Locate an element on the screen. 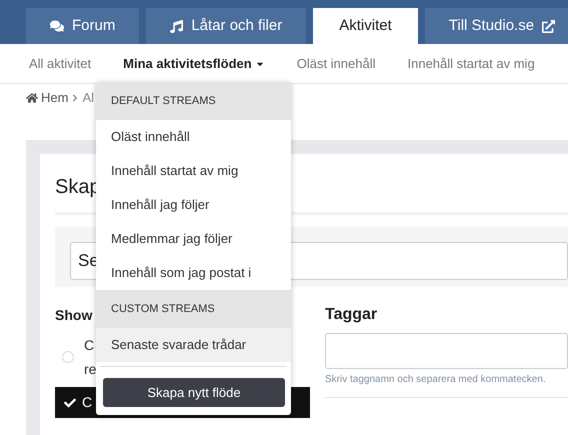 Image resolution: width=568 pixels, height=435 pixels. tags-hint: Skriv taggnamn och separera med kommatecken. is located at coordinates (436, 380).